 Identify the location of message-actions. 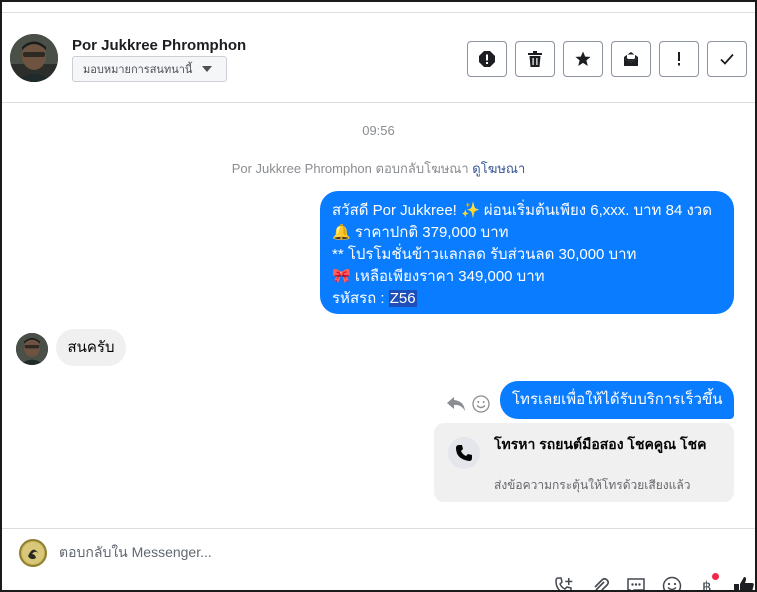
(468, 404).